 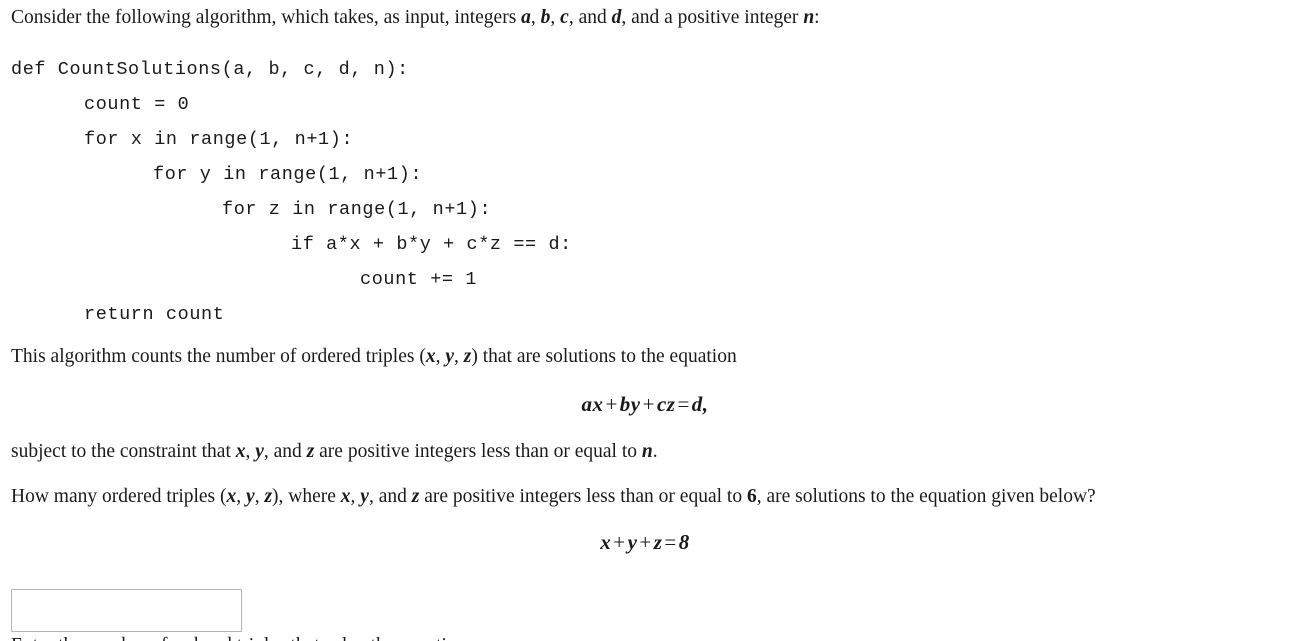 I want to click on question-text-part1: How many ordered triples, so click(x=116, y=496).